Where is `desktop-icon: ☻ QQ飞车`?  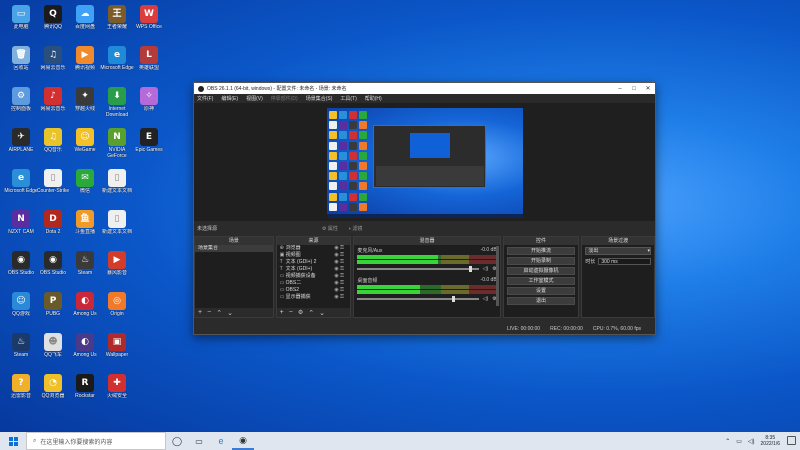 desktop-icon: ☻ QQ飞车 is located at coordinates (53, 352).